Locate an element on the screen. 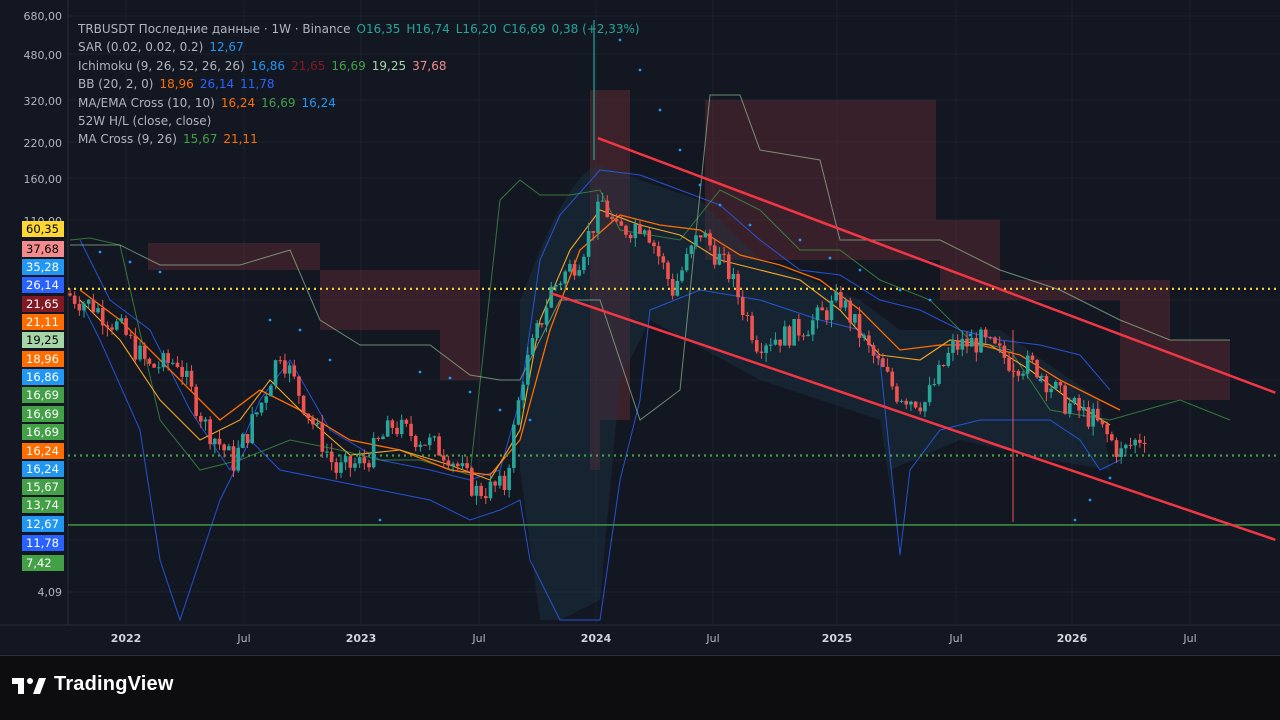 The image size is (1280, 720). price-badge: 11,78 is located at coordinates (43, 543).